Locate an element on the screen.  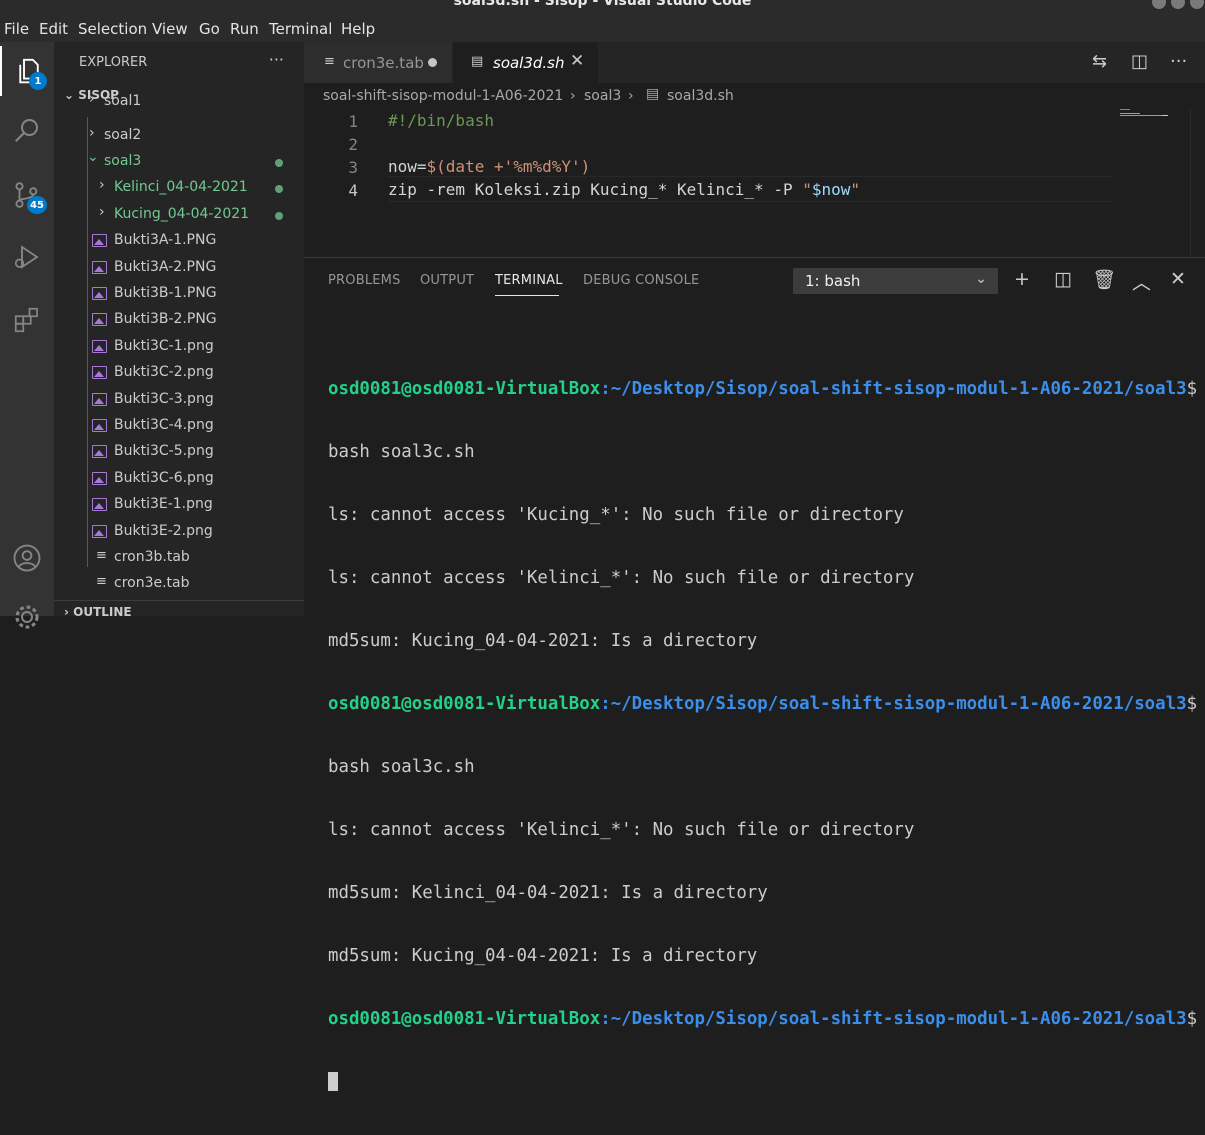
new-terminal-icon: + is located at coordinates (1022, 279).